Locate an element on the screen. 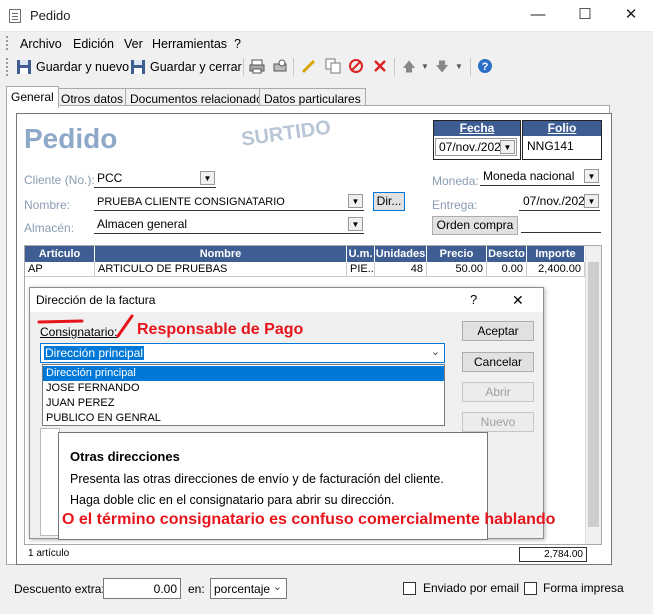 The height and width of the screenshot is (614, 653). forma-impresa-checkbox is located at coordinates (530, 588).